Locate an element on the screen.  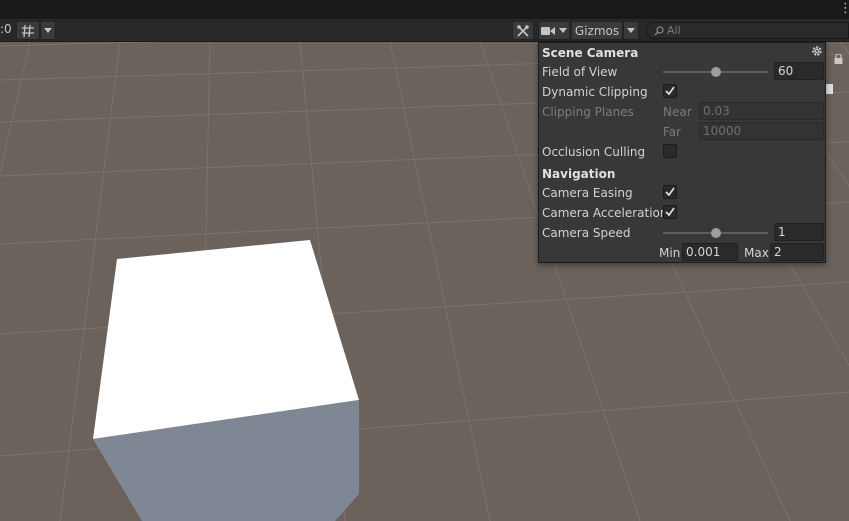
grid-toggle-button is located at coordinates (28, 30).